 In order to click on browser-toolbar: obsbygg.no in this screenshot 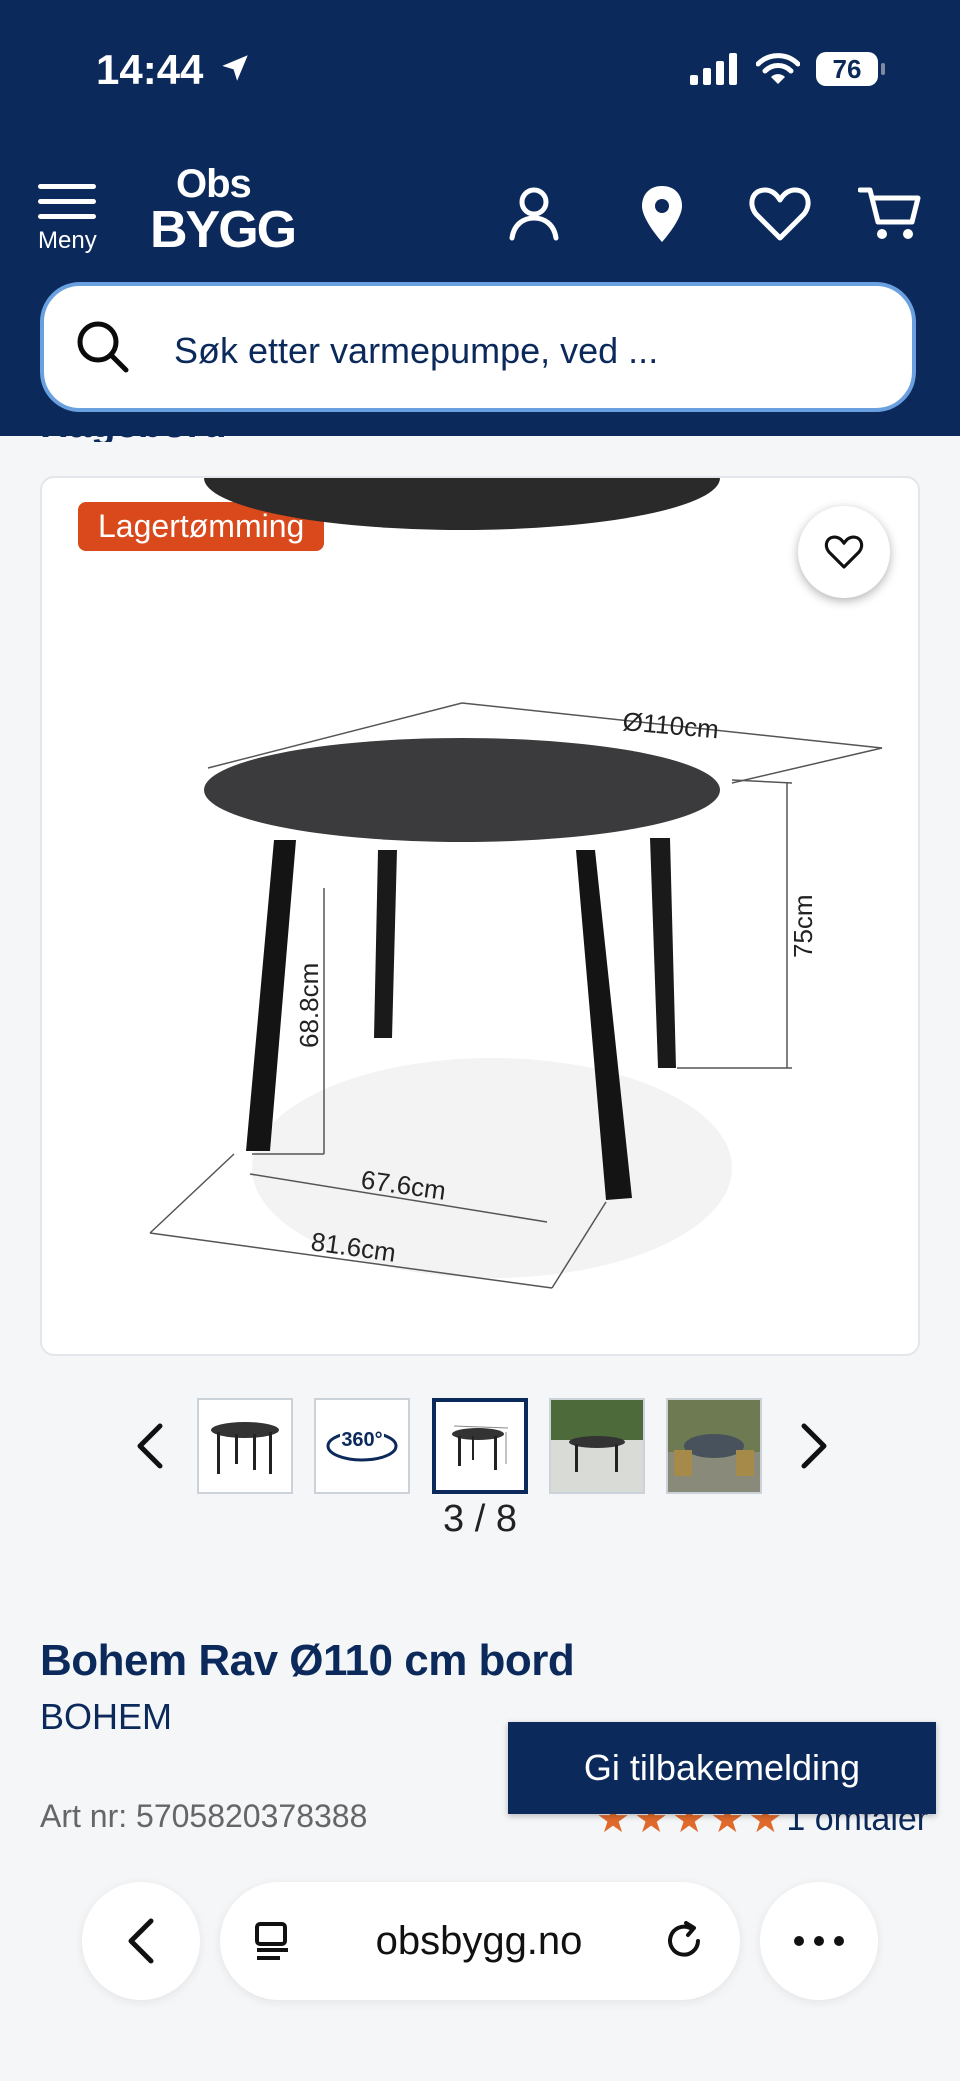, I will do `click(480, 1970)`.